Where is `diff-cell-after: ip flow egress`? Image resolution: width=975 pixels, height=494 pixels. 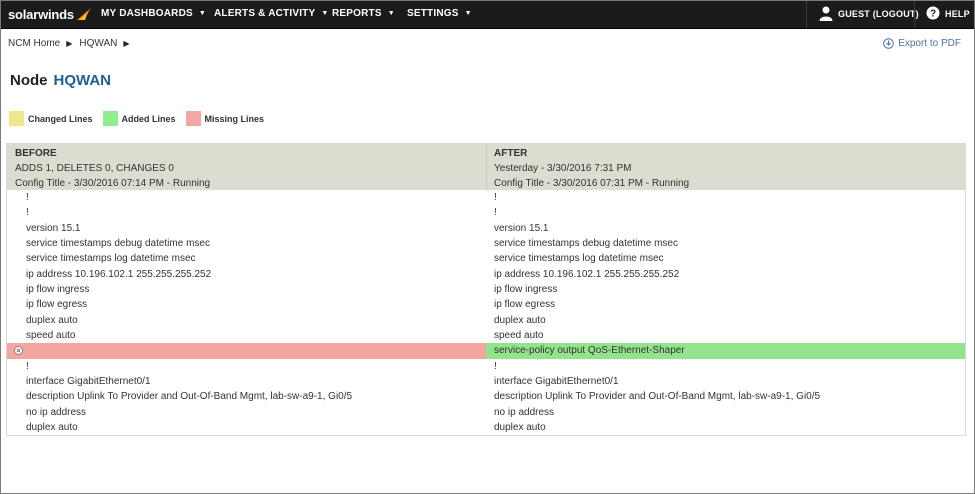
diff-cell-after: ip flow egress is located at coordinates (725, 304).